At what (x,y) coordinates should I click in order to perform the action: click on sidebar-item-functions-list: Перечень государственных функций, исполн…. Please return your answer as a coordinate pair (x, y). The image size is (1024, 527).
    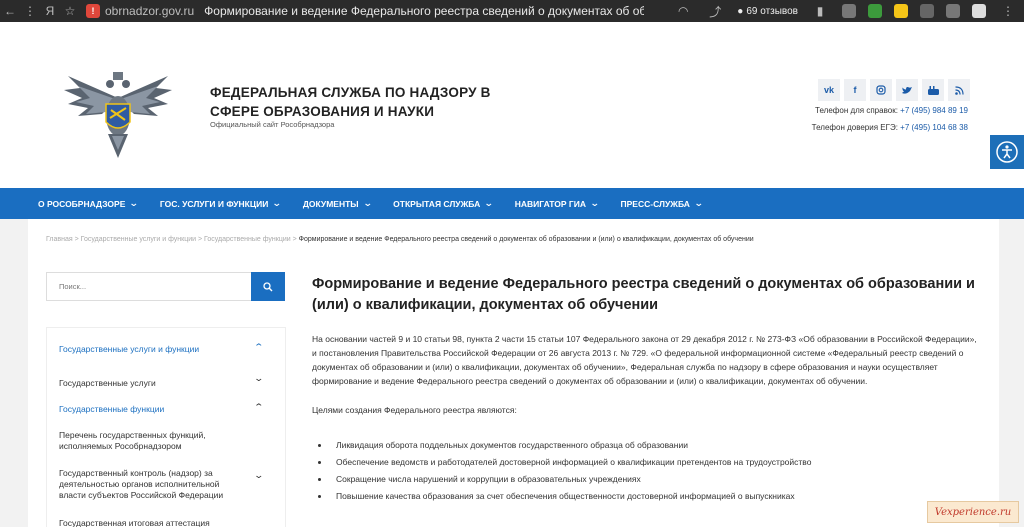
    Looking at the image, I should click on (144, 441).